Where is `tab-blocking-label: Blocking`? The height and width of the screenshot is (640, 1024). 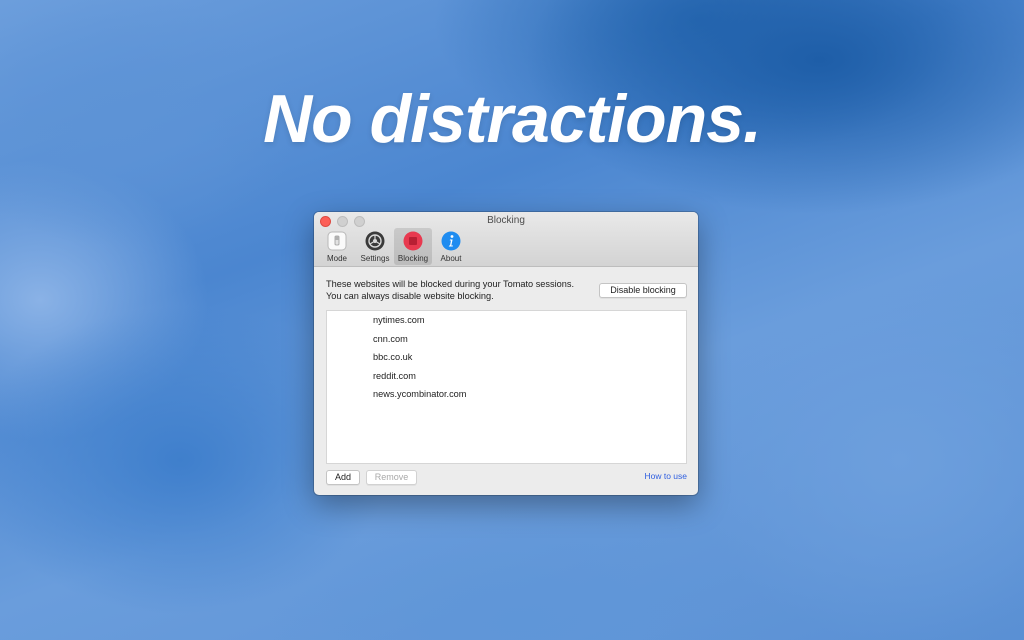
tab-blocking-label: Blocking is located at coordinates (413, 258).